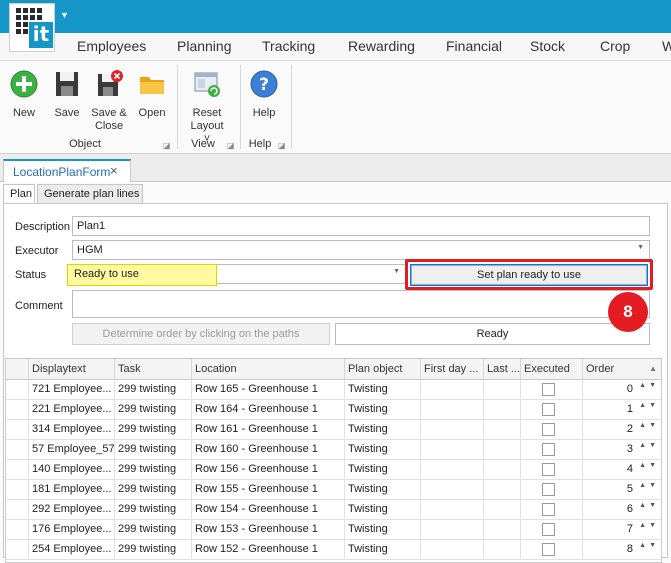 The height and width of the screenshot is (563, 671). Describe the element at coordinates (268, 430) in the screenshot. I see `cell-location: Row 161 - Greenhouse 1` at that location.